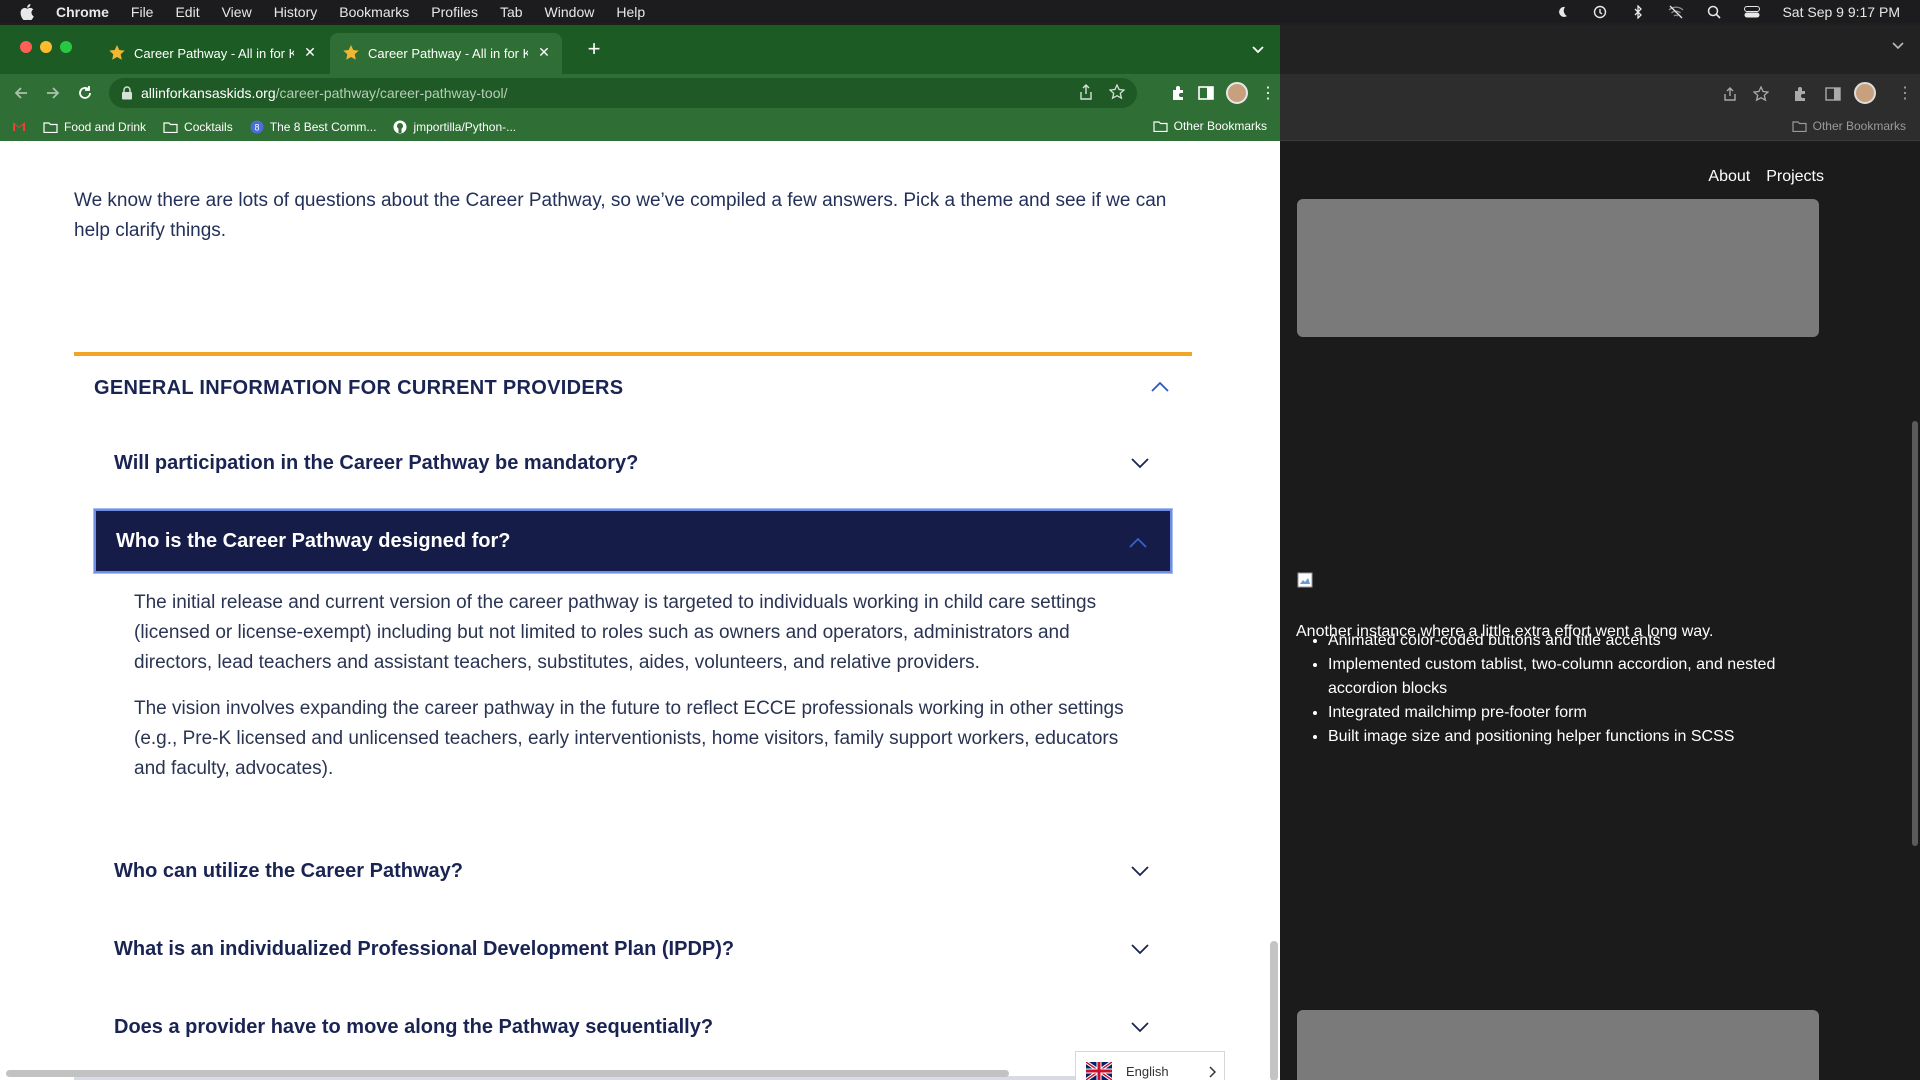 The image size is (1920, 1080). What do you see at coordinates (1274, 1010) in the screenshot?
I see `vertical-scrollbar` at bounding box center [1274, 1010].